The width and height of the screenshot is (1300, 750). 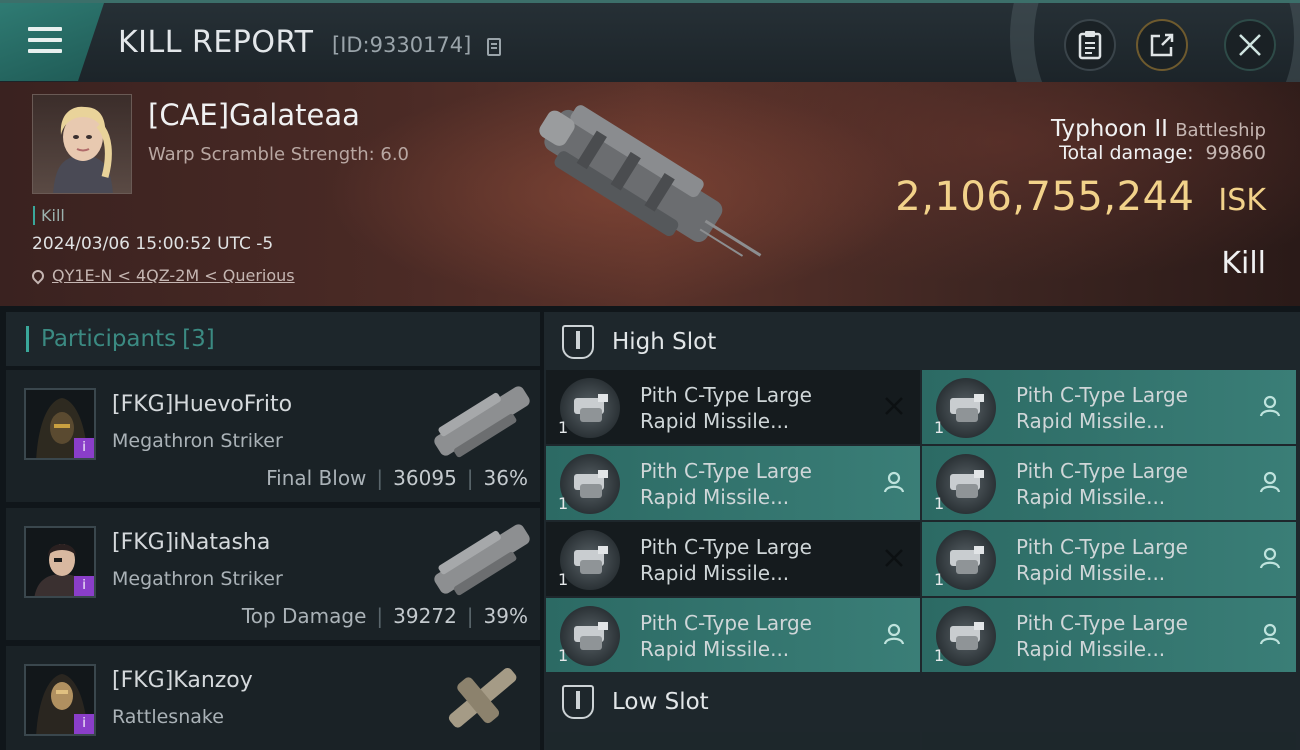 What do you see at coordinates (202, 404) in the screenshot?
I see `participant-name: [FKG]HuevoFrito` at bounding box center [202, 404].